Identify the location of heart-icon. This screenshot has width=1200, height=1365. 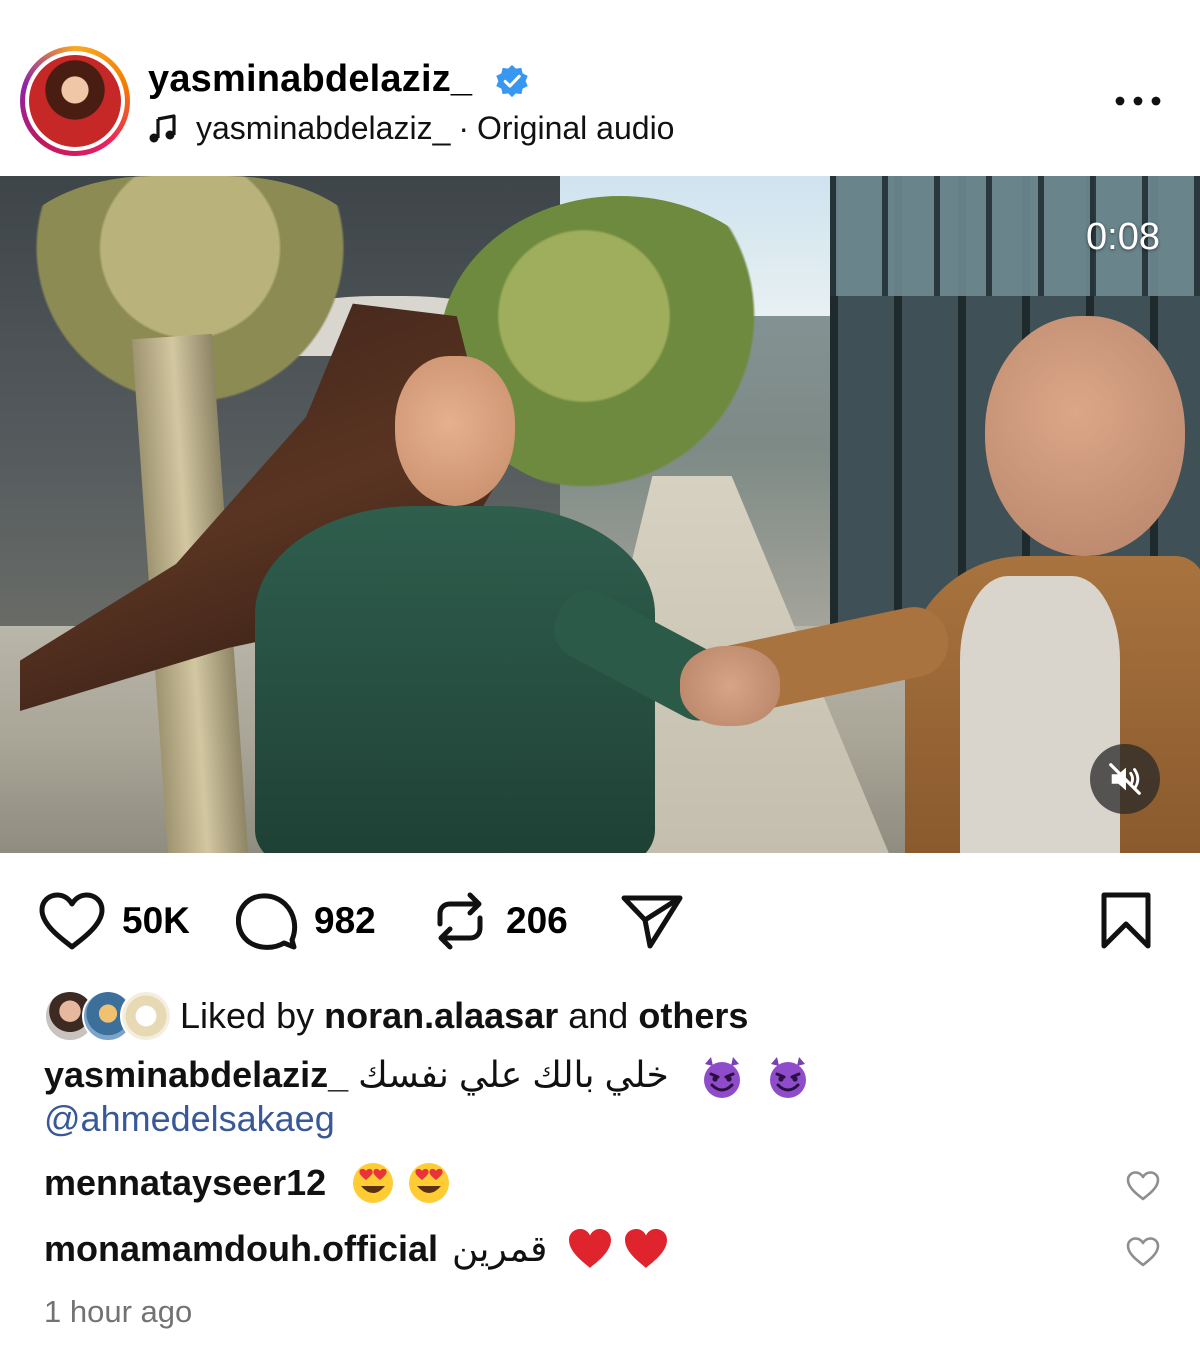
(72, 921).